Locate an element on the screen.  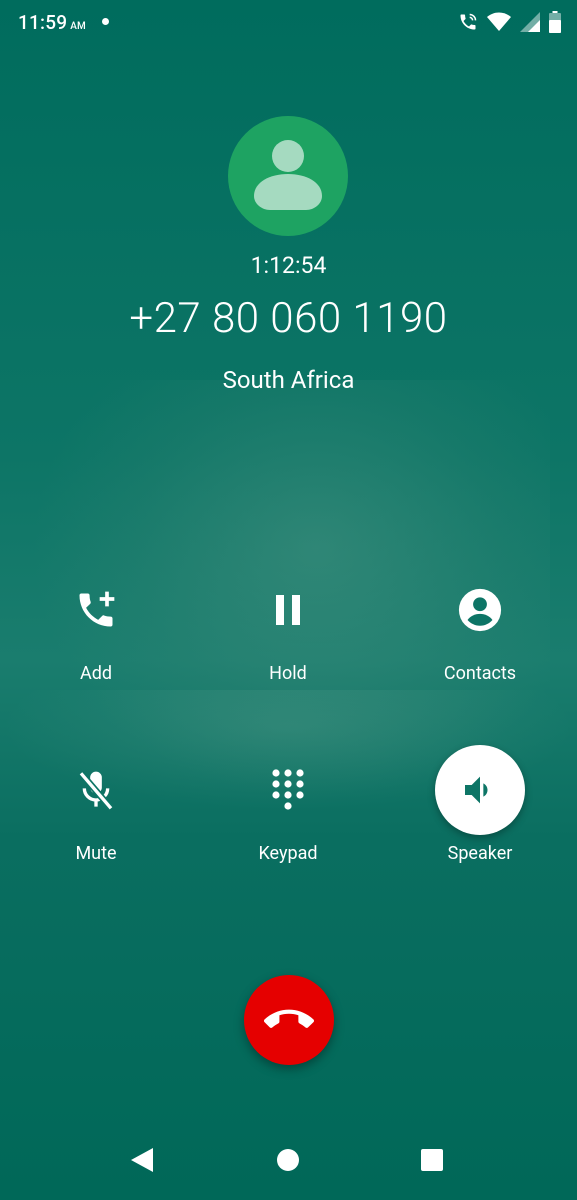
recents-icon is located at coordinates (432, 1160).